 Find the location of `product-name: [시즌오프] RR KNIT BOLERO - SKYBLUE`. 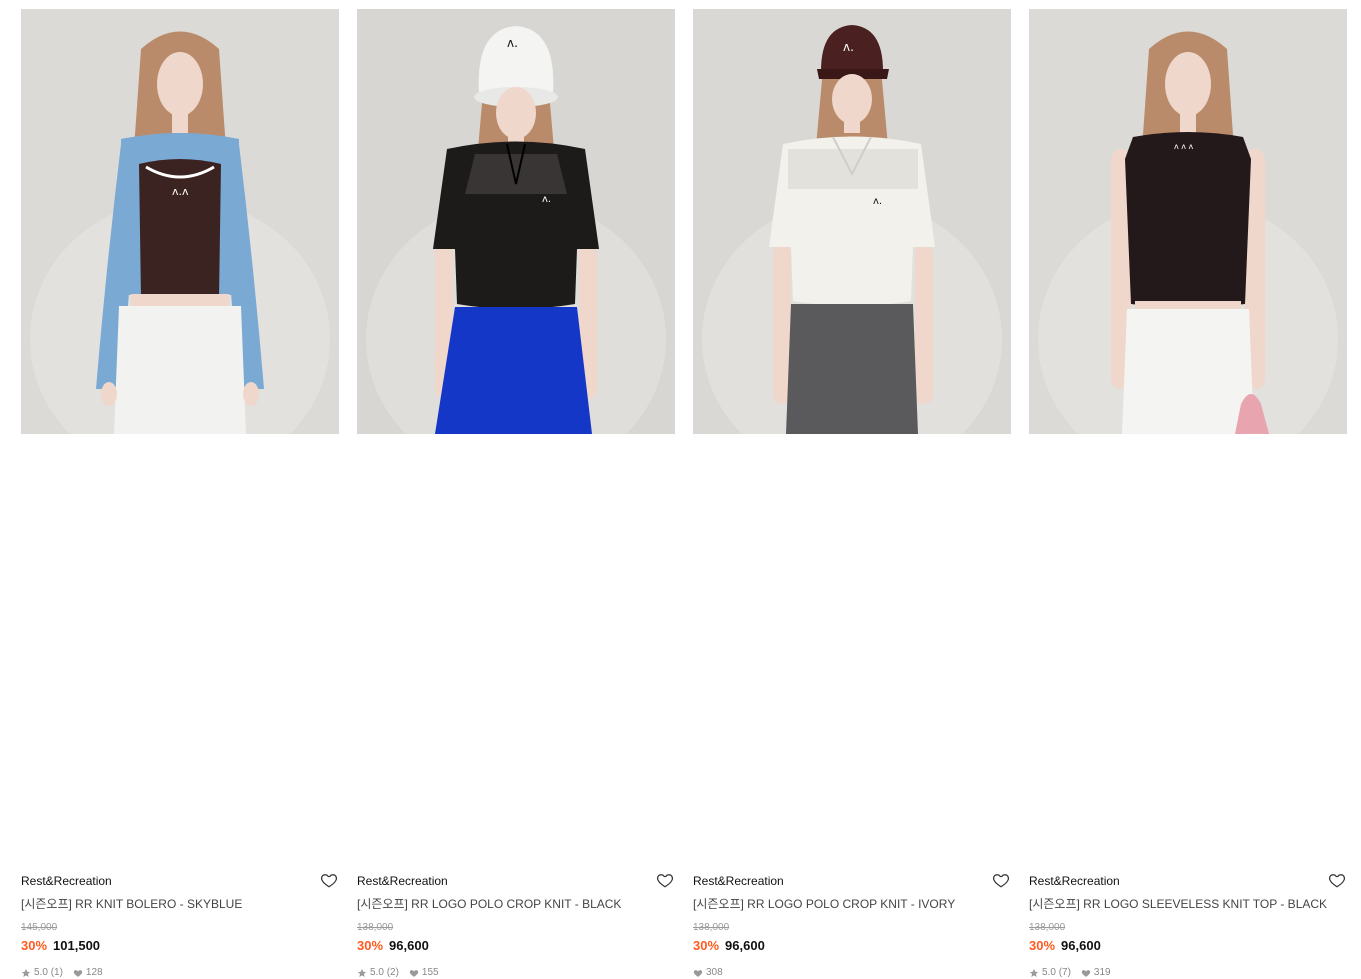

product-name: [시즌오프] RR KNIT BOLERO - SKYBLUE is located at coordinates (171, 904).